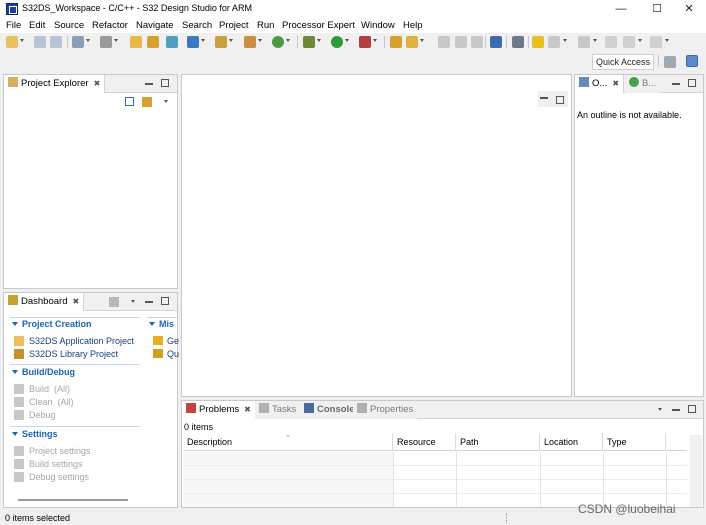 This screenshot has height=525, width=706. I want to click on block-select-icon, so click(461, 42).